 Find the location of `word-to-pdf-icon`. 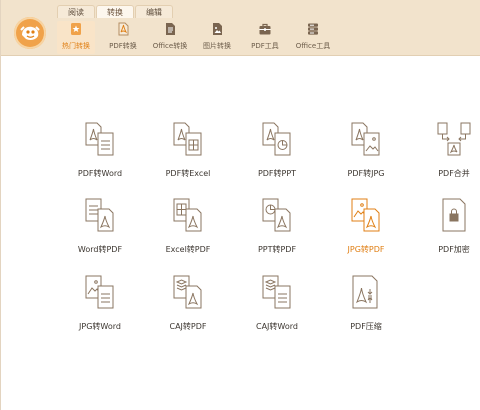

word-to-pdf-icon is located at coordinates (99, 215).